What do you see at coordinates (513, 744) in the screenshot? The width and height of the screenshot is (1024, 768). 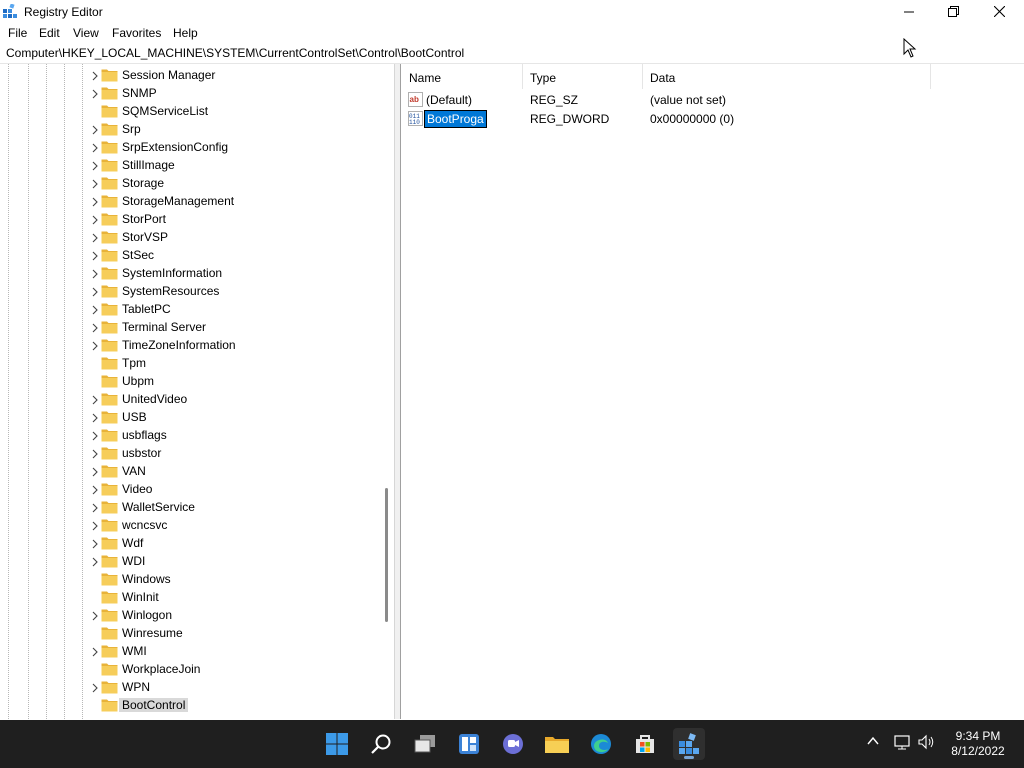 I see `chat-button` at bounding box center [513, 744].